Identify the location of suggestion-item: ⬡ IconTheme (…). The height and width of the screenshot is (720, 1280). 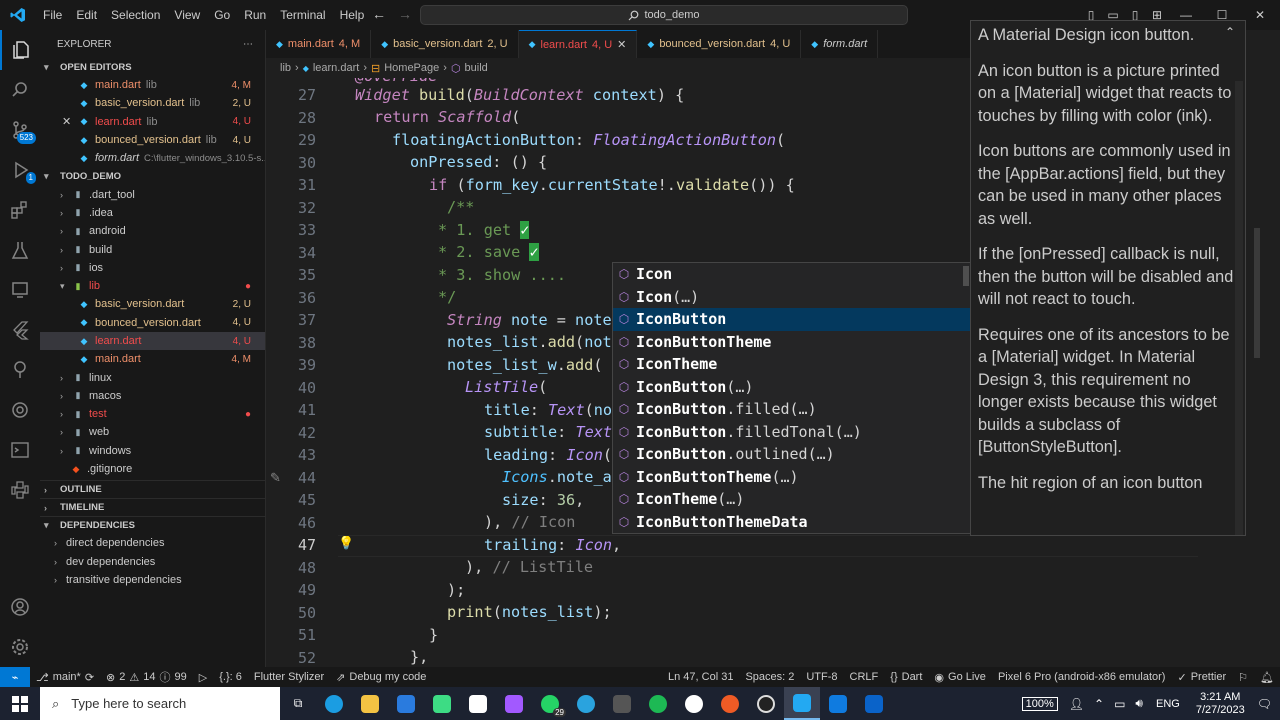
(792, 499).